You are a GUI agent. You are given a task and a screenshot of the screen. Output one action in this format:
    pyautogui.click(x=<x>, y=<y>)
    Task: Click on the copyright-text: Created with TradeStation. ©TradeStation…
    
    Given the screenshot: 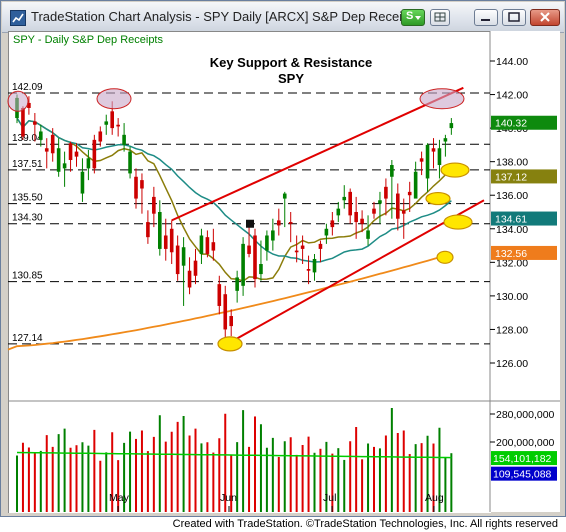 What is the action you would take?
    pyautogui.click(x=365, y=524)
    